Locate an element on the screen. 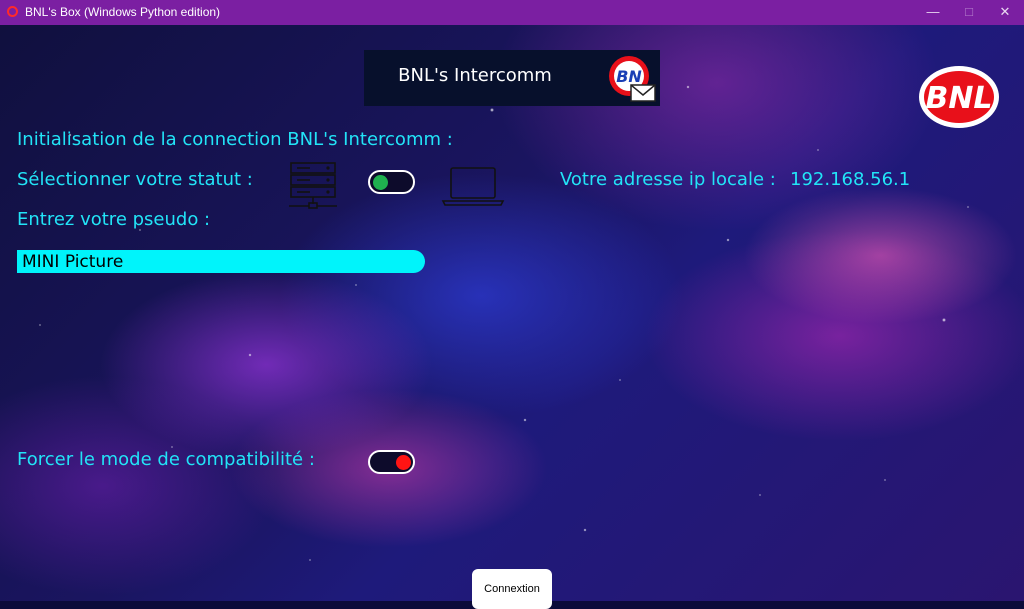 Image resolution: width=1024 pixels, height=609 pixels. pseudo-label: Entrez votre pseudo : is located at coordinates (114, 219).